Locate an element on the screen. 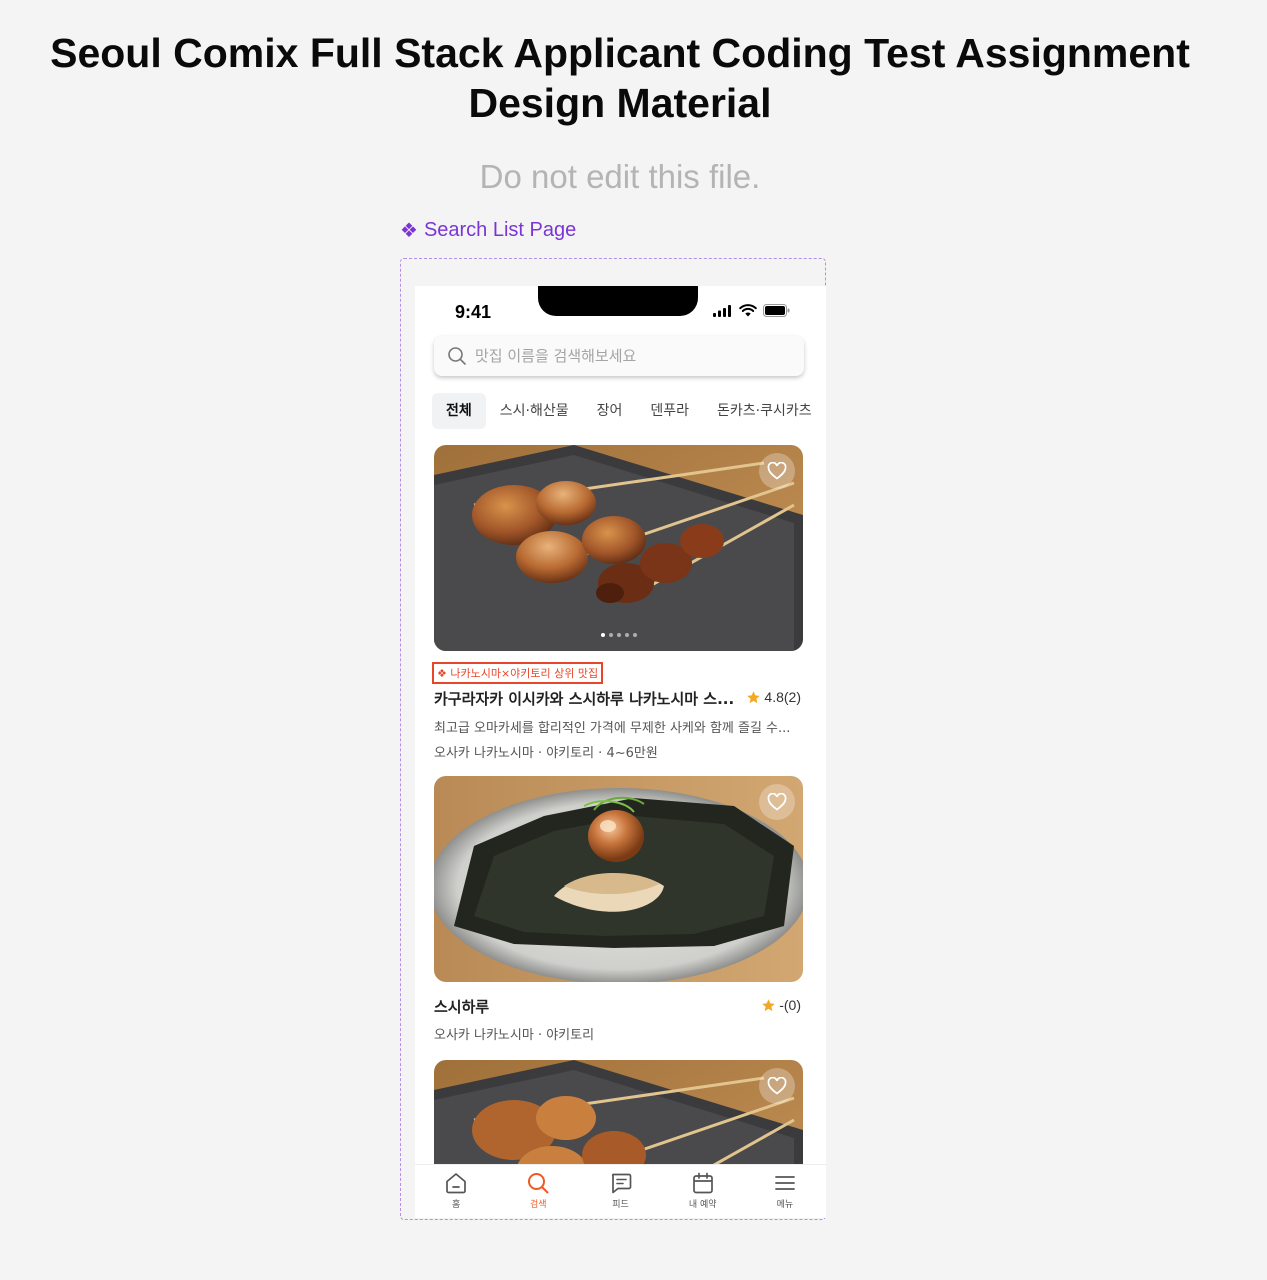 The width and height of the screenshot is (1267, 1280). image-pagination-dots is located at coordinates (618, 635).